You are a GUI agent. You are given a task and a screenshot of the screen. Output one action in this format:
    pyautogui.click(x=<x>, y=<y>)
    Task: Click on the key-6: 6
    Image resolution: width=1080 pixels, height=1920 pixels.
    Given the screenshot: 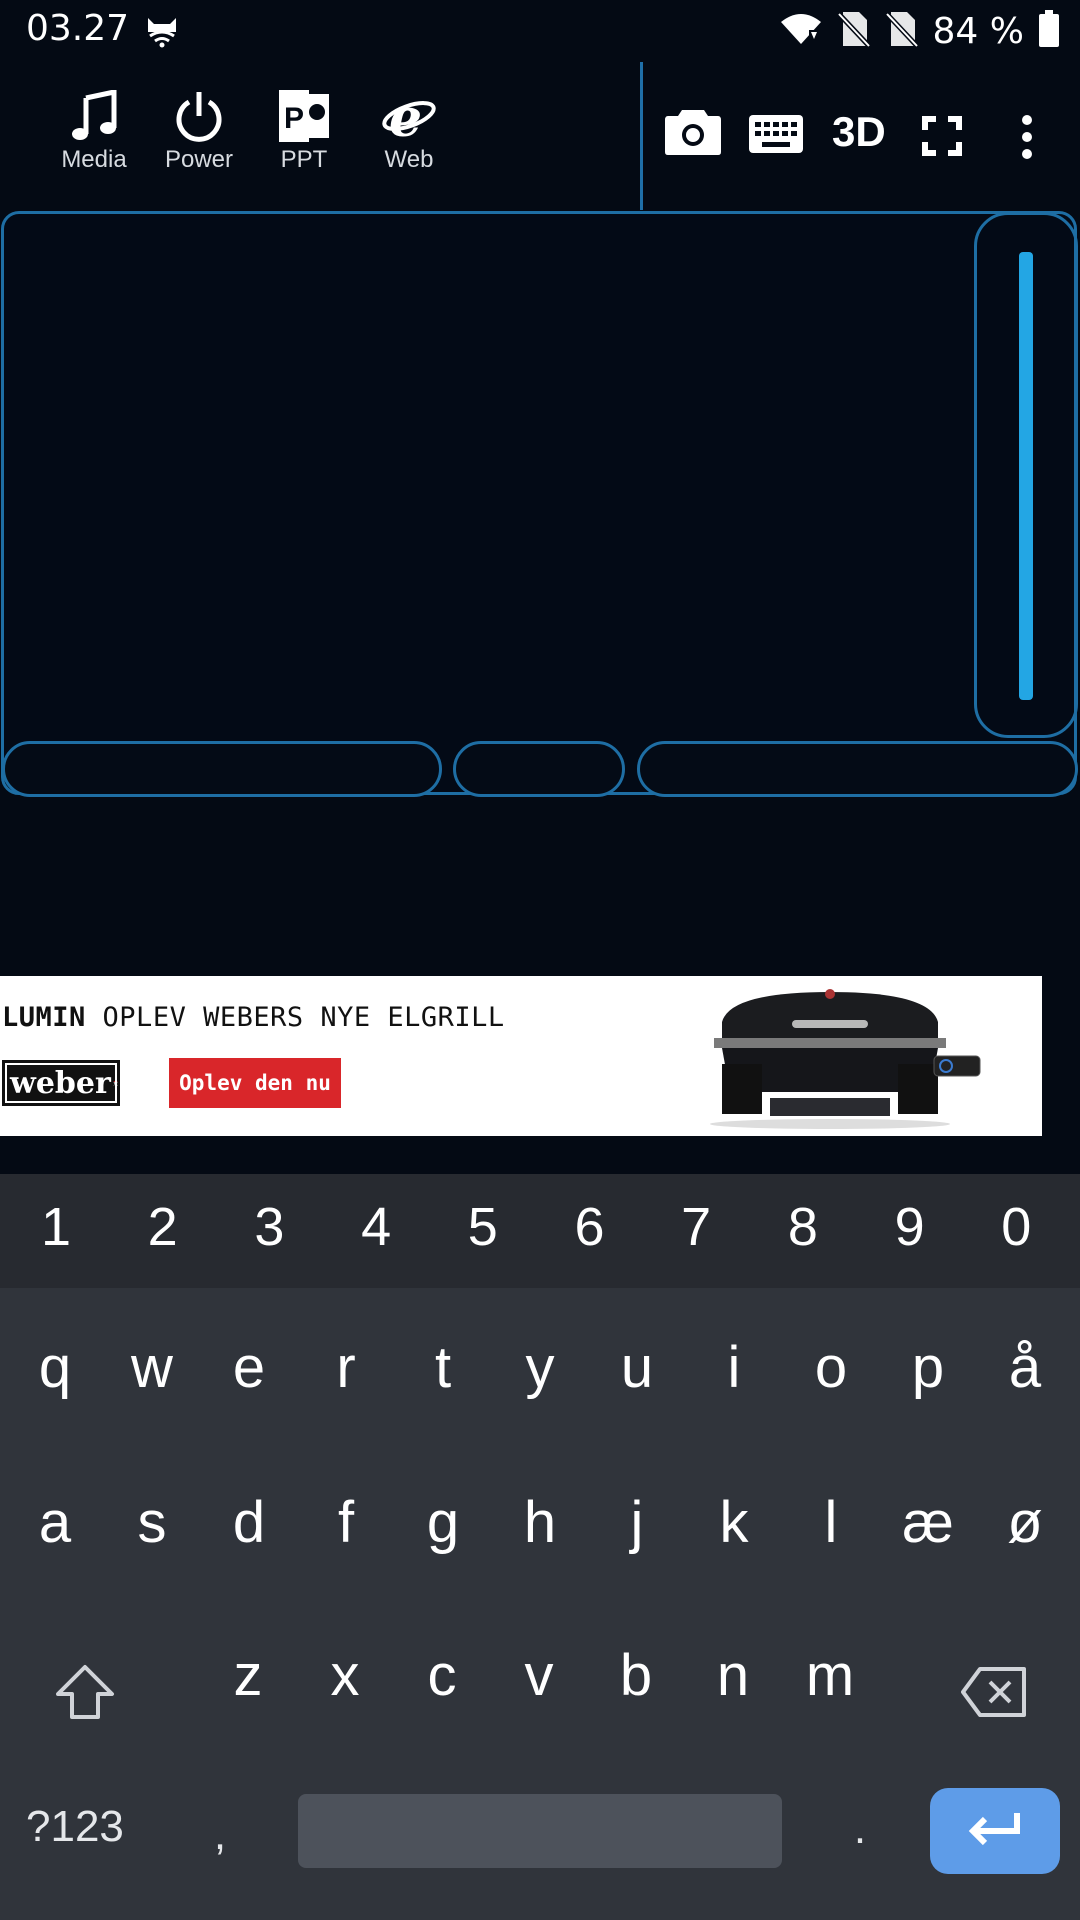 What is the action you would take?
    pyautogui.click(x=590, y=1227)
    